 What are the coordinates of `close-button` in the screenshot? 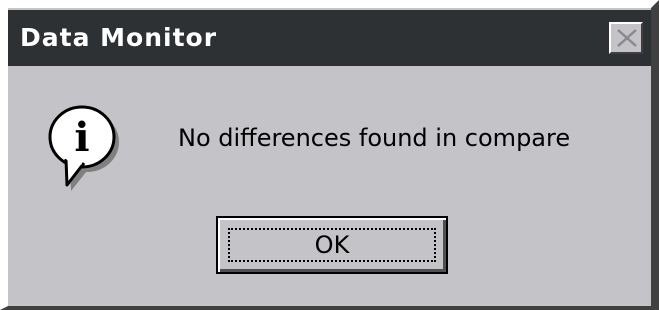 It's located at (626, 38).